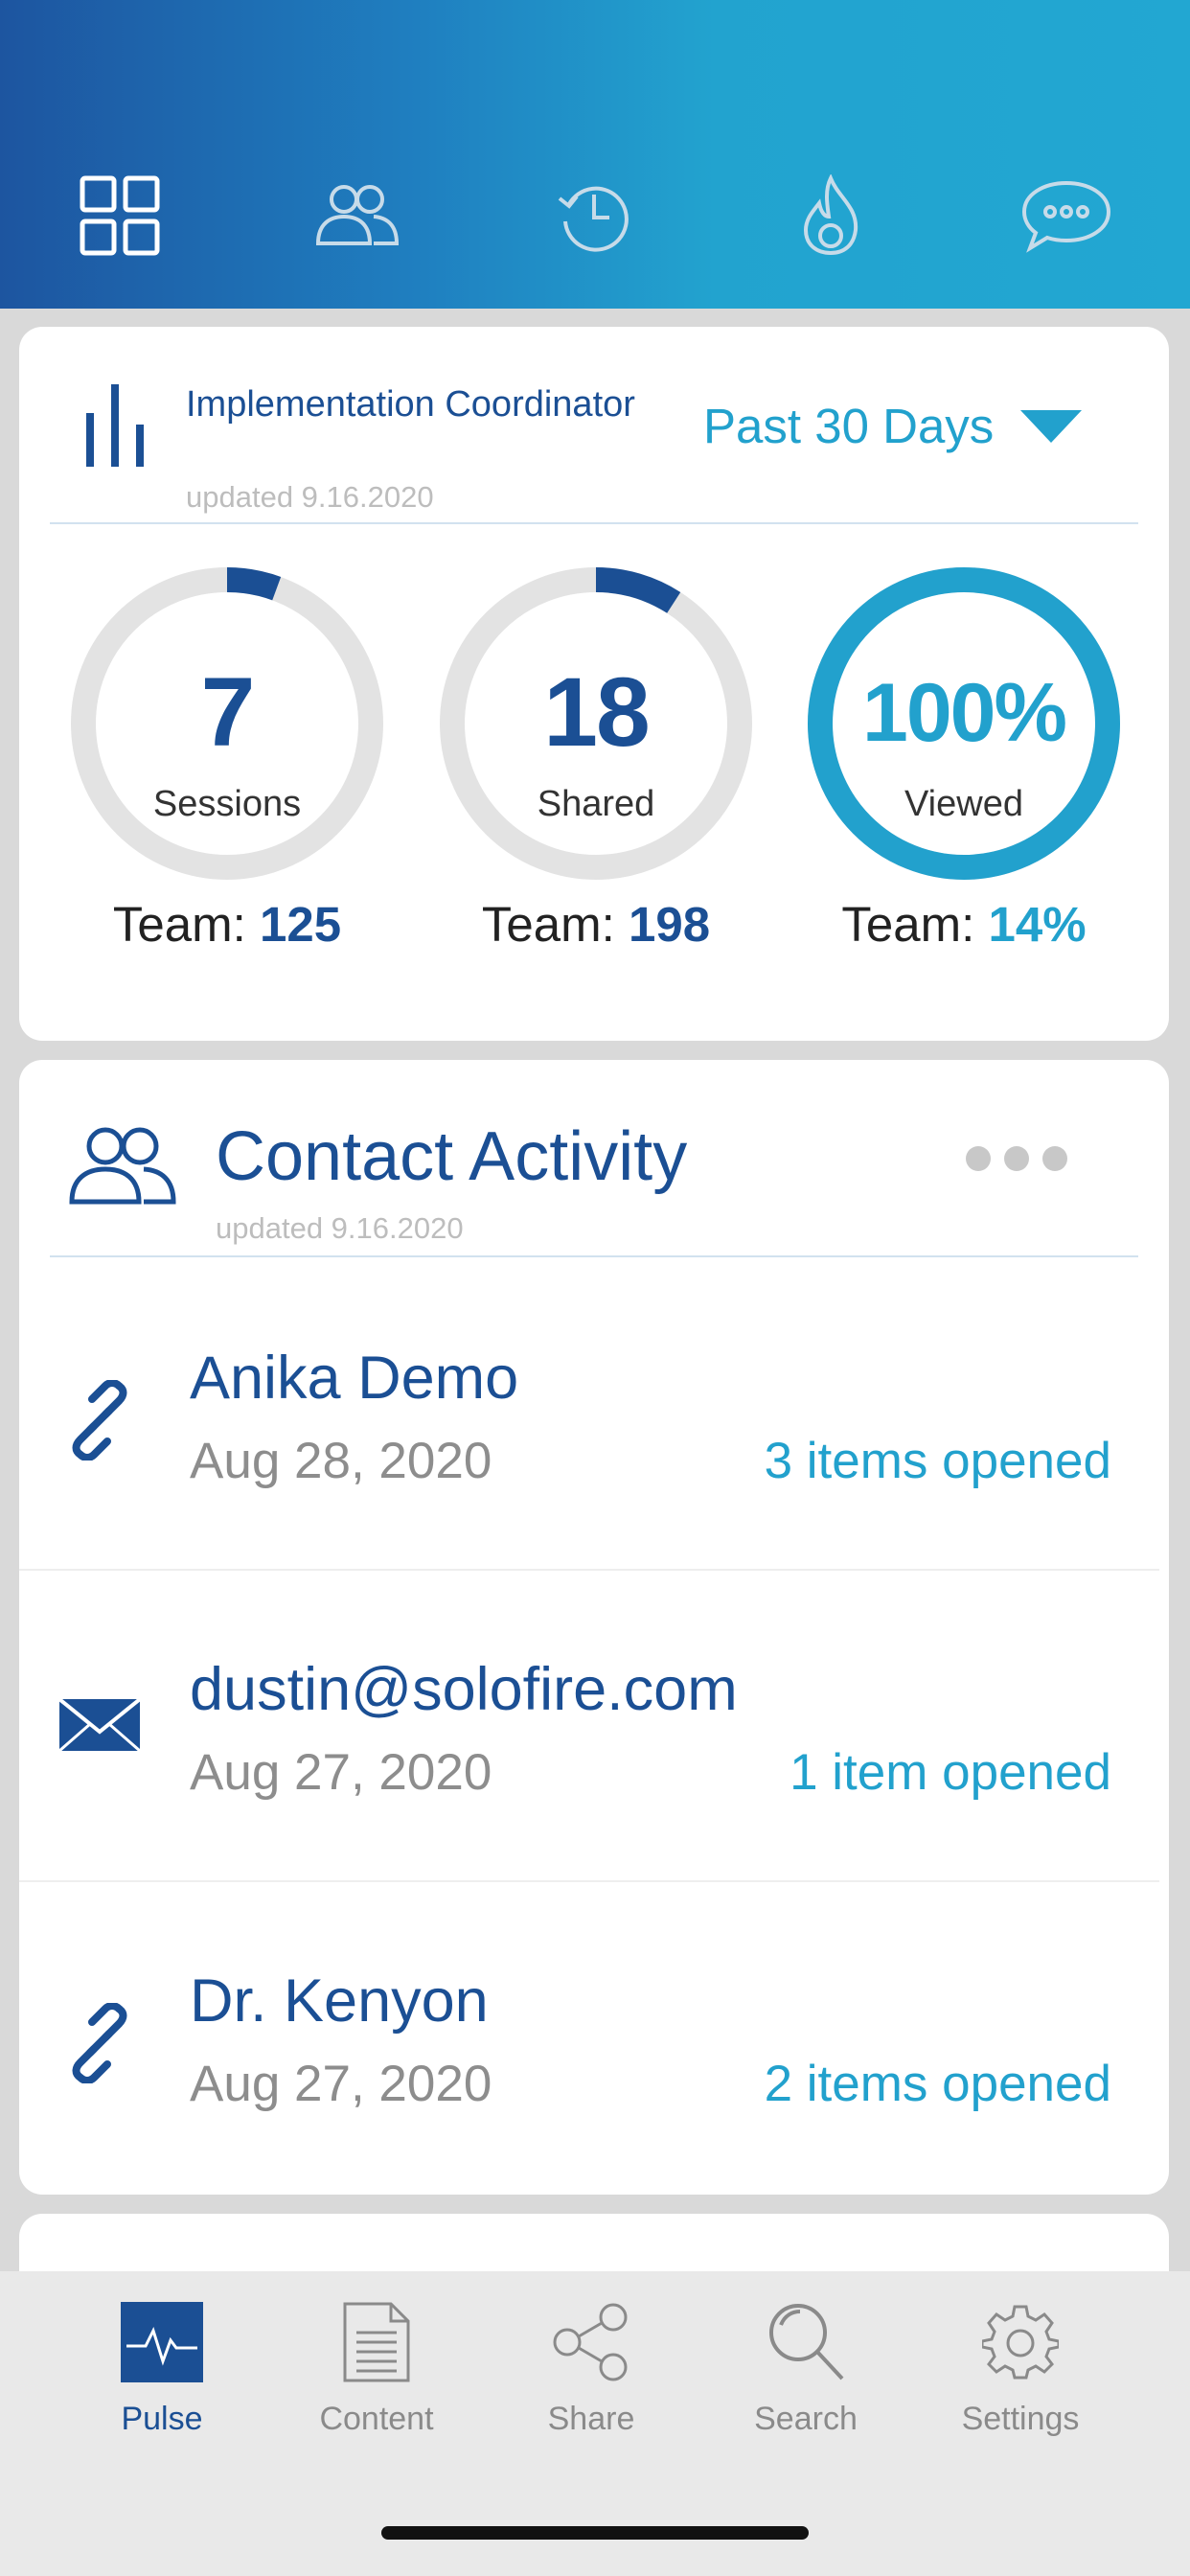 The height and width of the screenshot is (2576, 1190). What do you see at coordinates (806, 2419) in the screenshot?
I see `tab-label: Search` at bounding box center [806, 2419].